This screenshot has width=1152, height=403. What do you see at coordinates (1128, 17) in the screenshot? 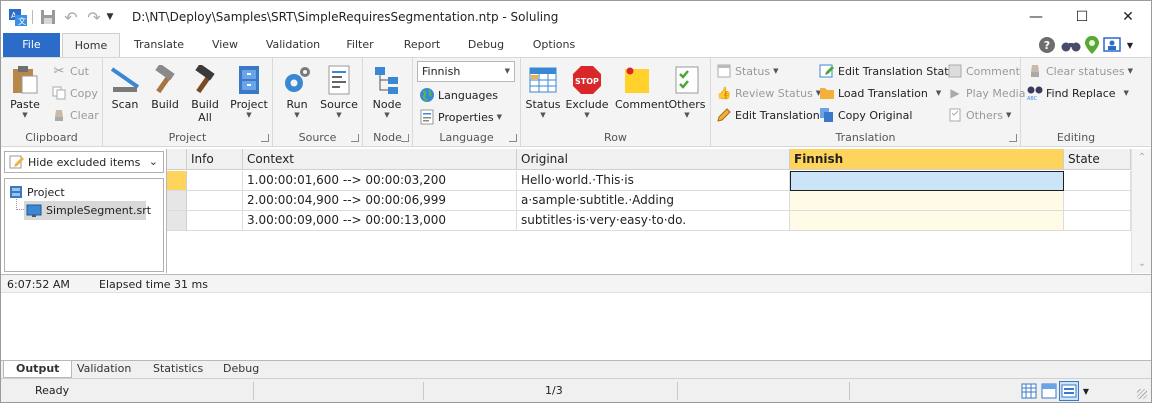
I see `close-button: ✕` at bounding box center [1128, 17].